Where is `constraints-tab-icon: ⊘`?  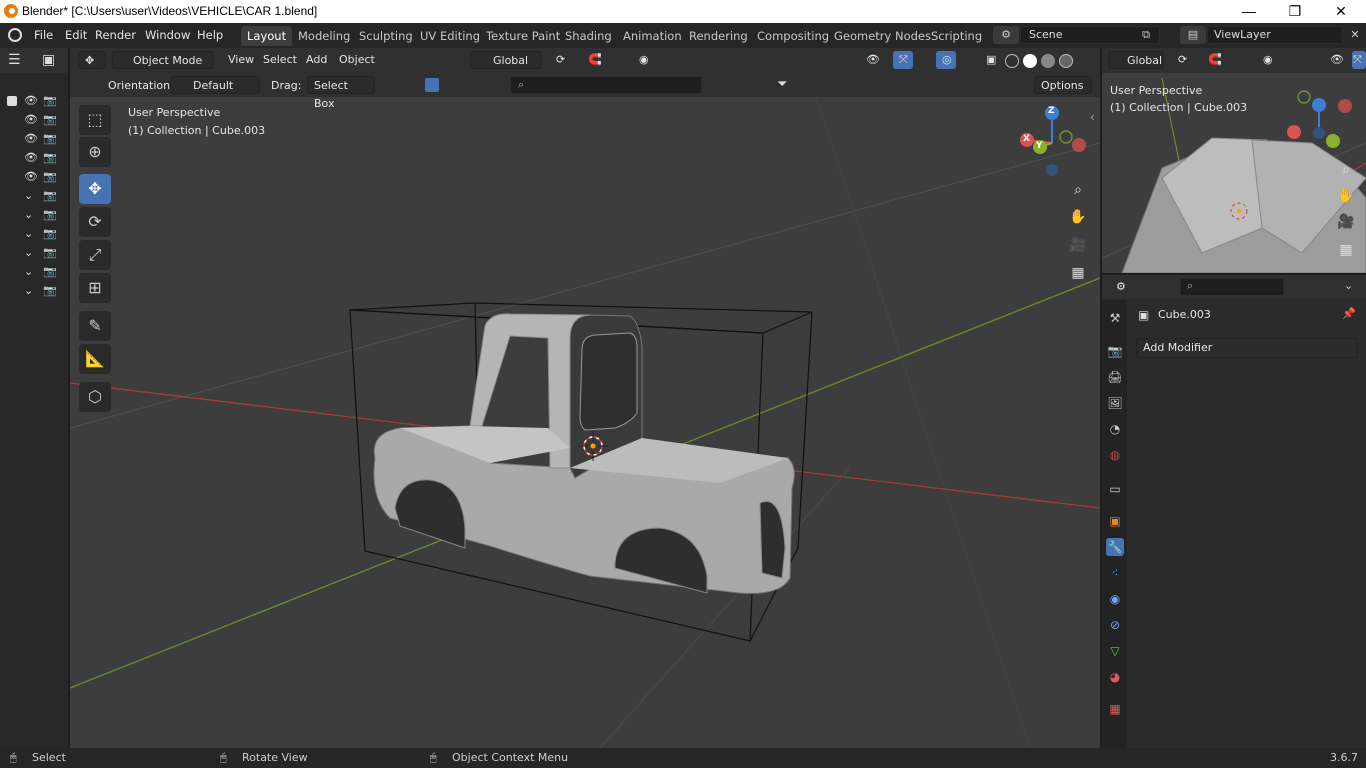 constraints-tab-icon: ⊘ is located at coordinates (1115, 625).